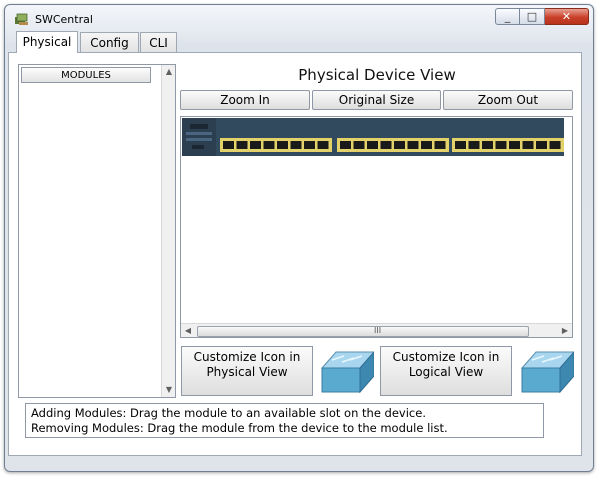 The width and height of the screenshot is (600, 480). I want to click on minimize-icon: _, so click(507, 16).